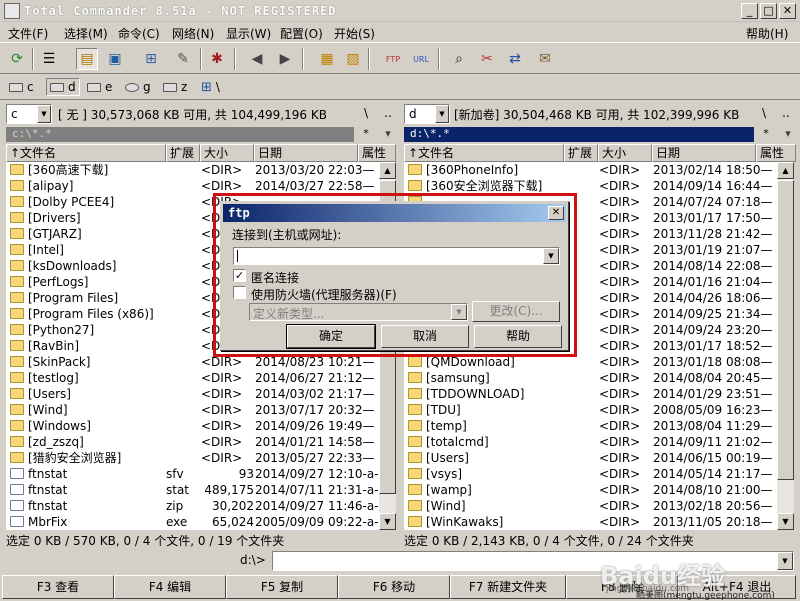 This screenshot has height=601, width=800. I want to click on right-col-date: 日期, so click(704, 153).